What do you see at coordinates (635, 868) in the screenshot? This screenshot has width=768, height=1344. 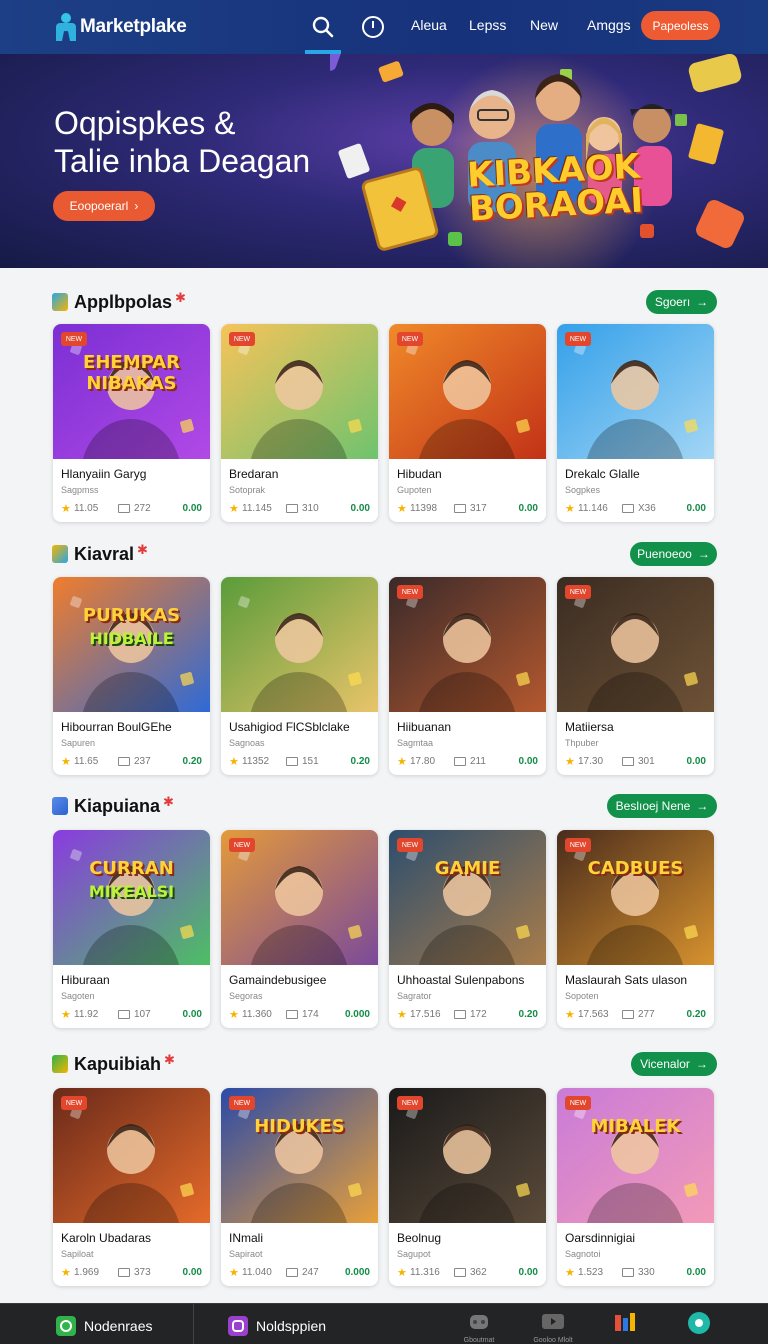 I see `thumbnail-art-text: CADBUES` at bounding box center [635, 868].